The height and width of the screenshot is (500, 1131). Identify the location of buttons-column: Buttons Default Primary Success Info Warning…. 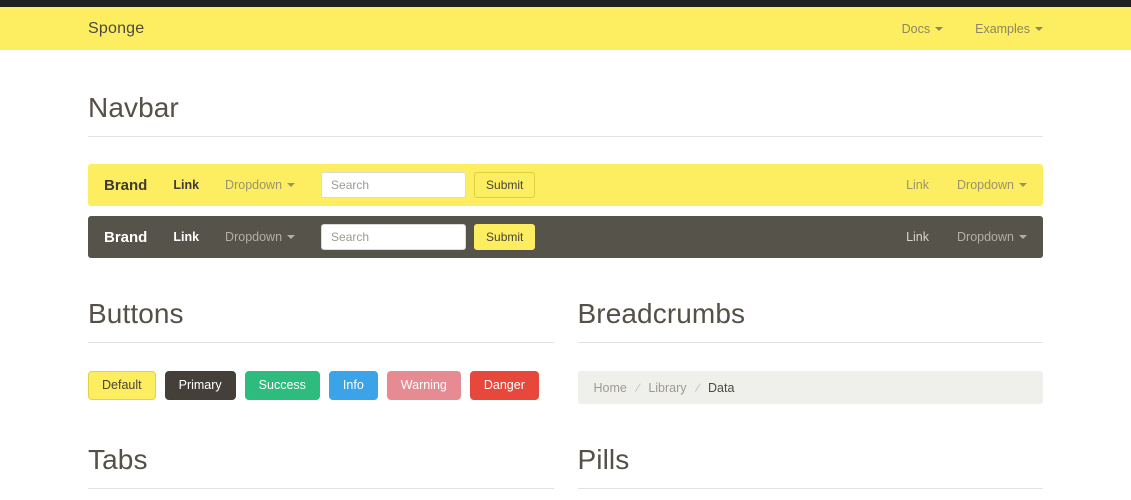
(321, 331).